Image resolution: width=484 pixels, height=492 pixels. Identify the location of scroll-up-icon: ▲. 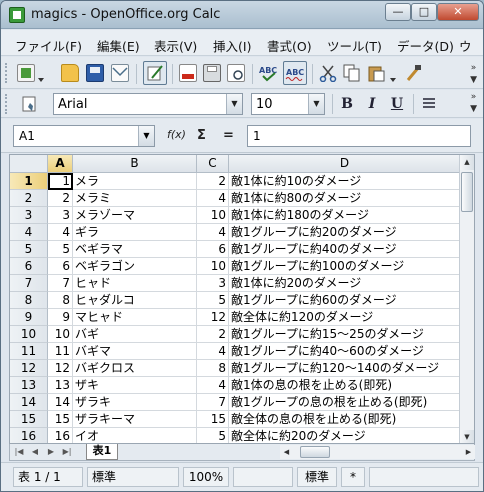
(467, 162).